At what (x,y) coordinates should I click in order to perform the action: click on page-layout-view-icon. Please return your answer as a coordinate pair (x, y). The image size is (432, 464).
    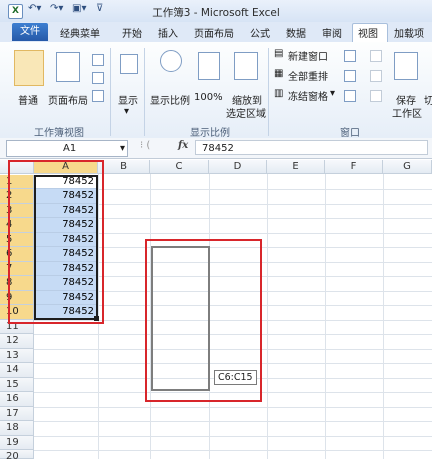
    Looking at the image, I should click on (68, 67).